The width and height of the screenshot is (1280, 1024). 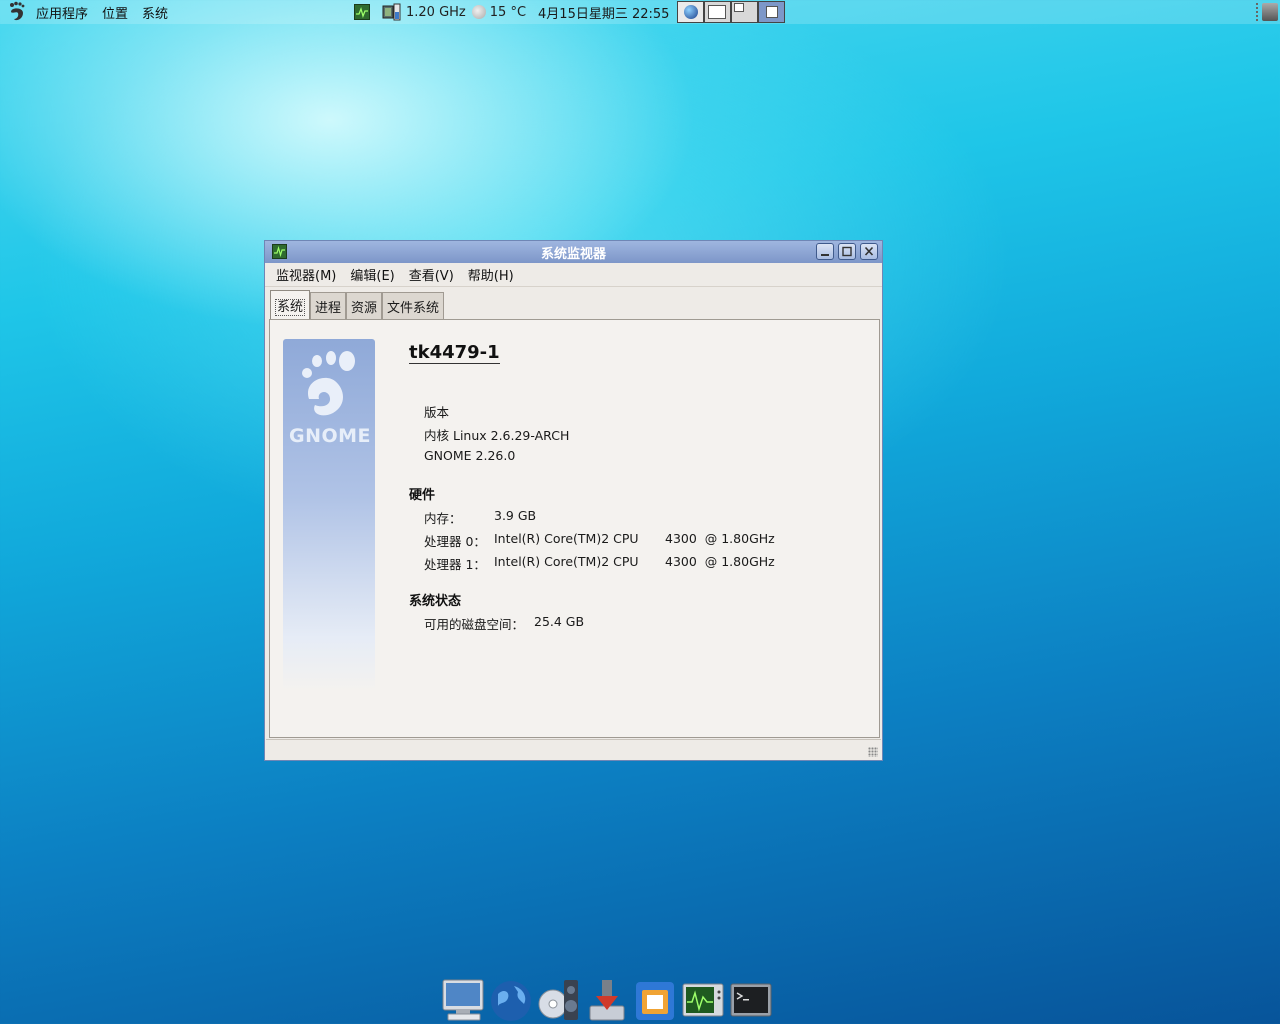 What do you see at coordinates (455, 541) in the screenshot?
I see `processor-0-label: 处理器 0：` at bounding box center [455, 541].